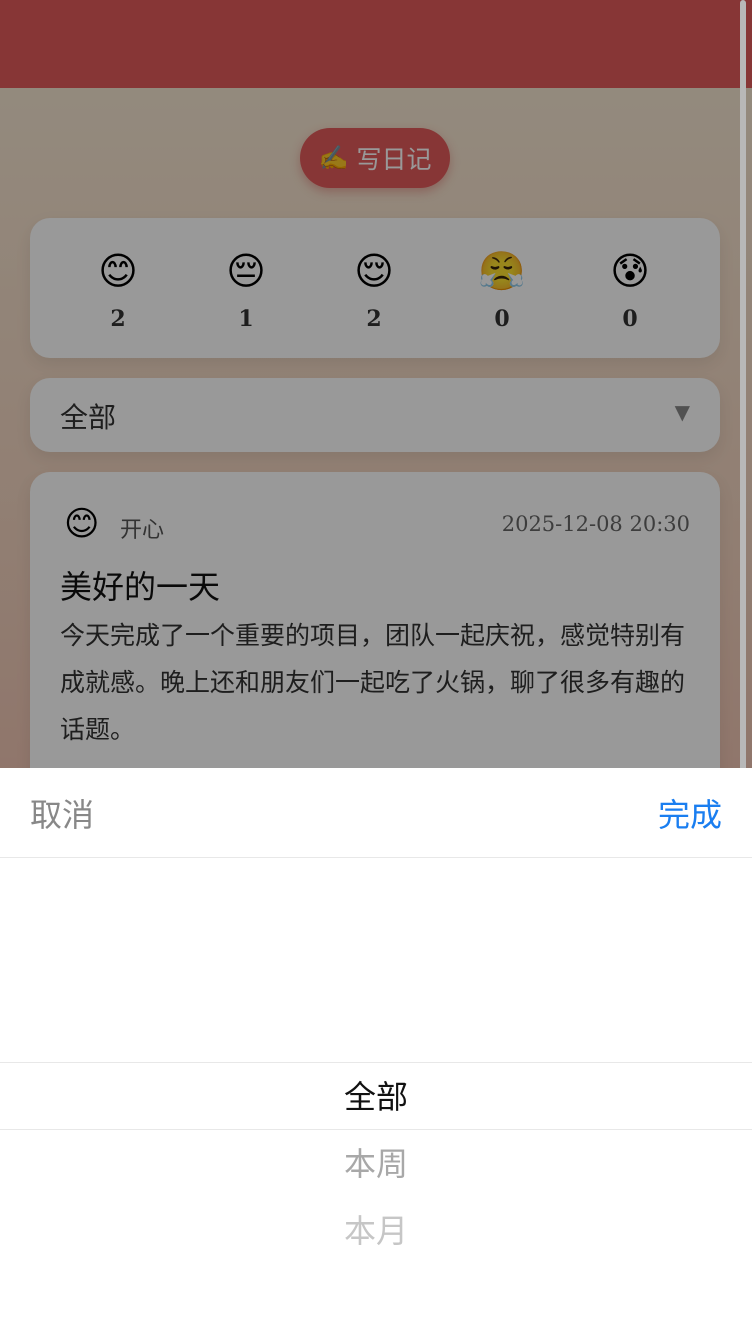  Describe the element at coordinates (376, 1229) in the screenshot. I see `picker-option-month: 本月` at that location.